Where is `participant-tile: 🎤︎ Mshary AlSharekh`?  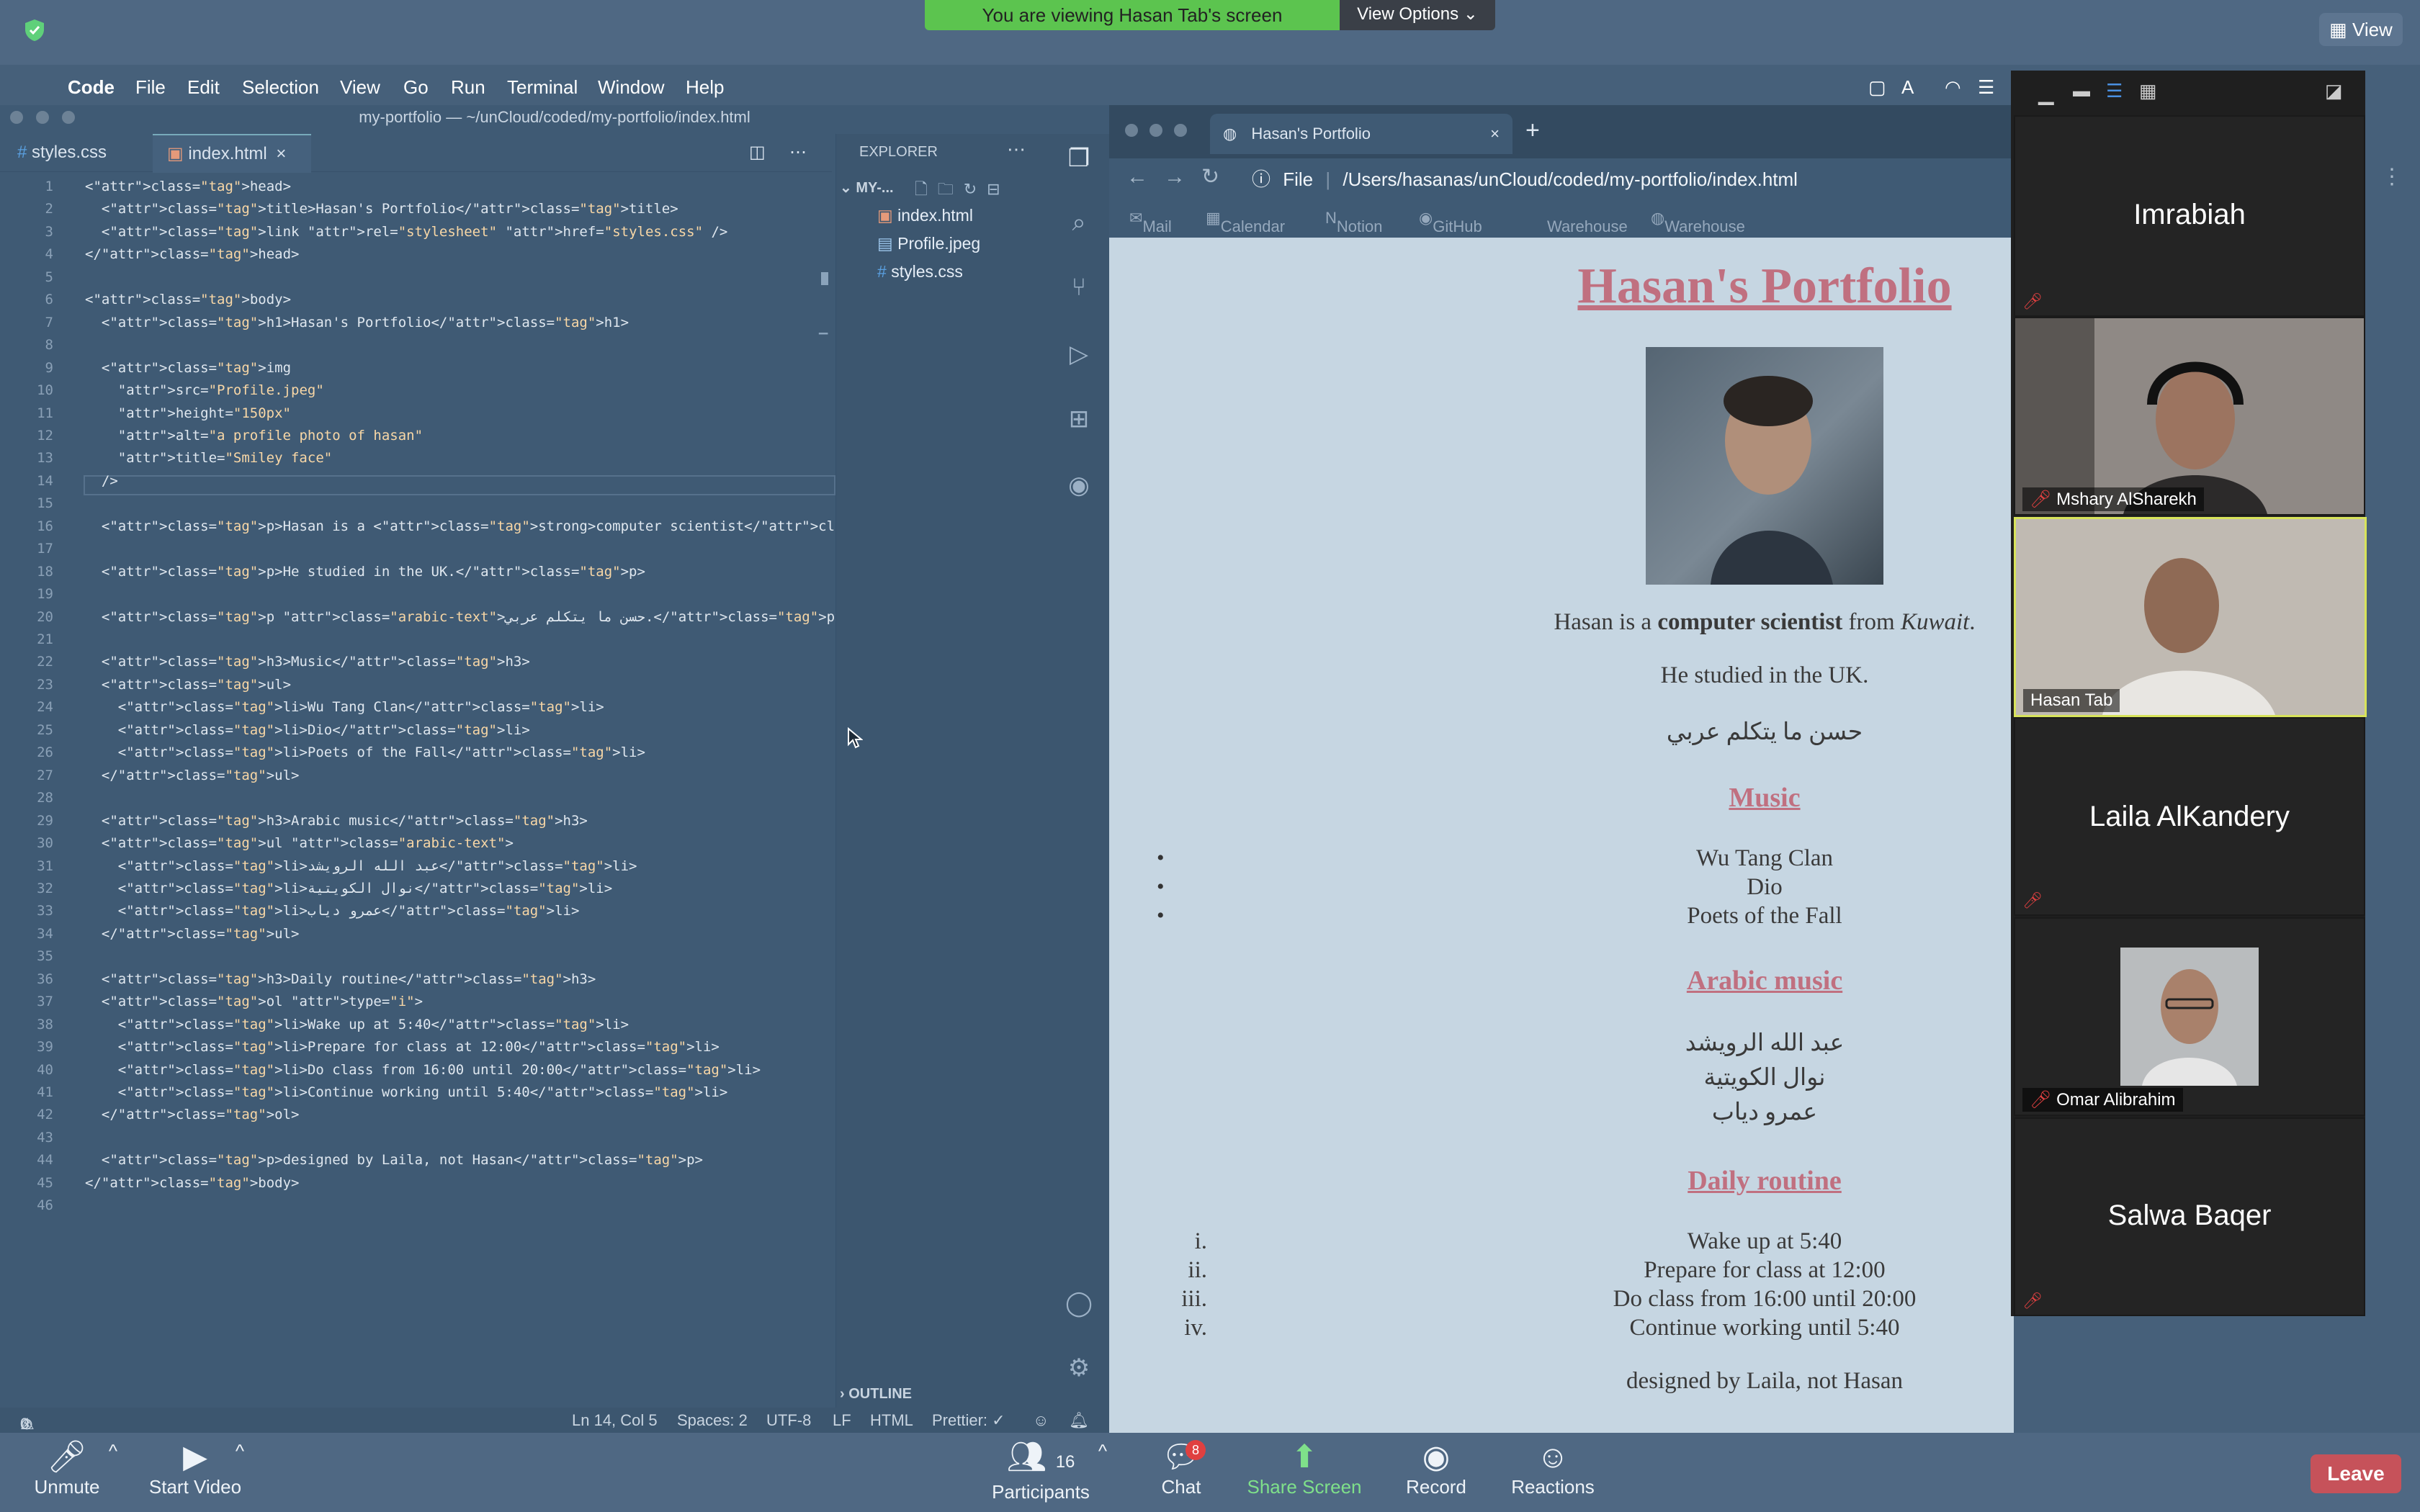
participant-tile: 🎤︎ Mshary AlSharekh is located at coordinates (2189, 416).